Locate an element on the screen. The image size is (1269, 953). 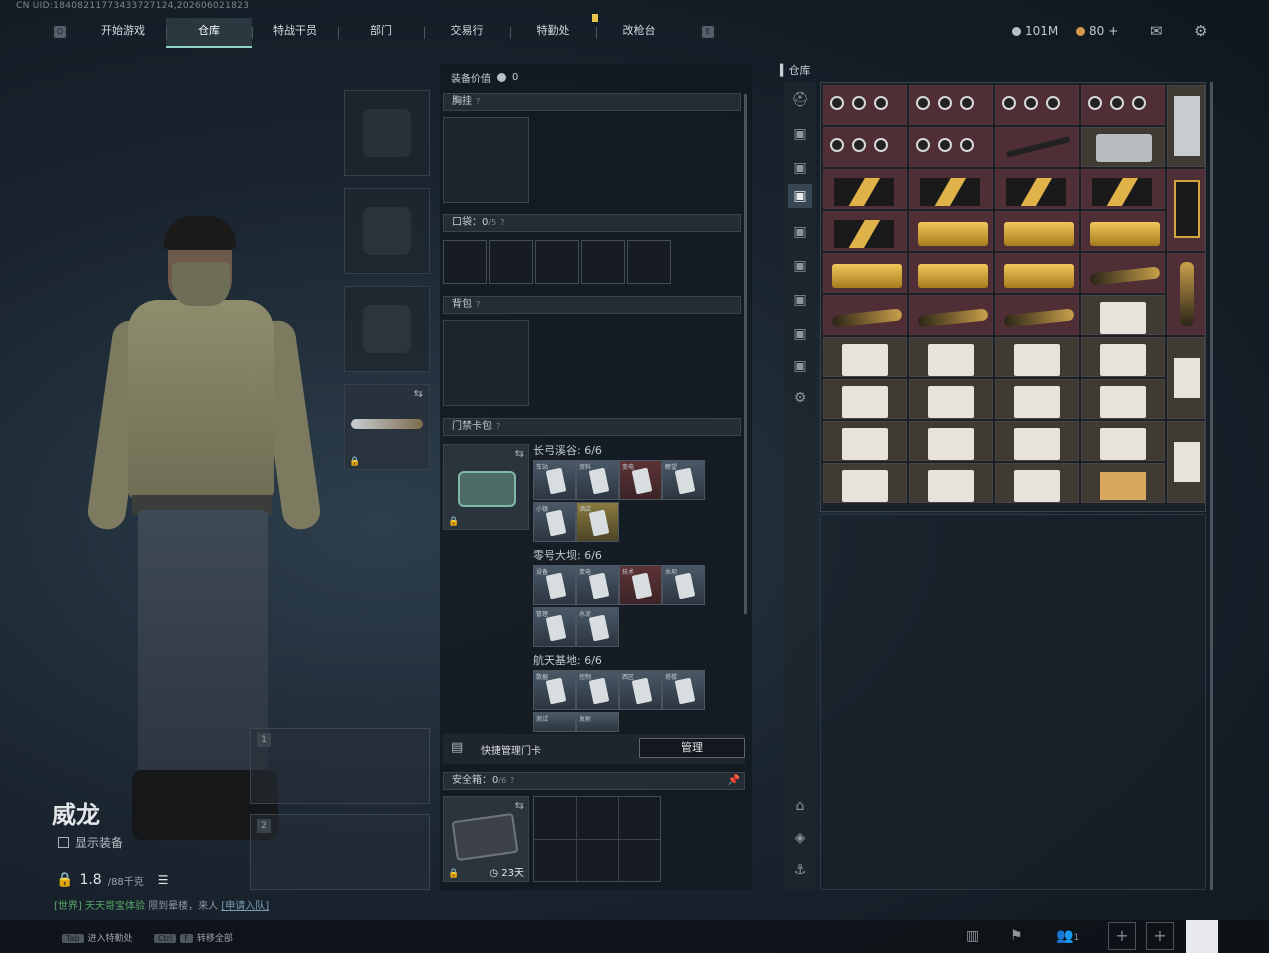
category-active-icon: ▣ is located at coordinates (800, 196).